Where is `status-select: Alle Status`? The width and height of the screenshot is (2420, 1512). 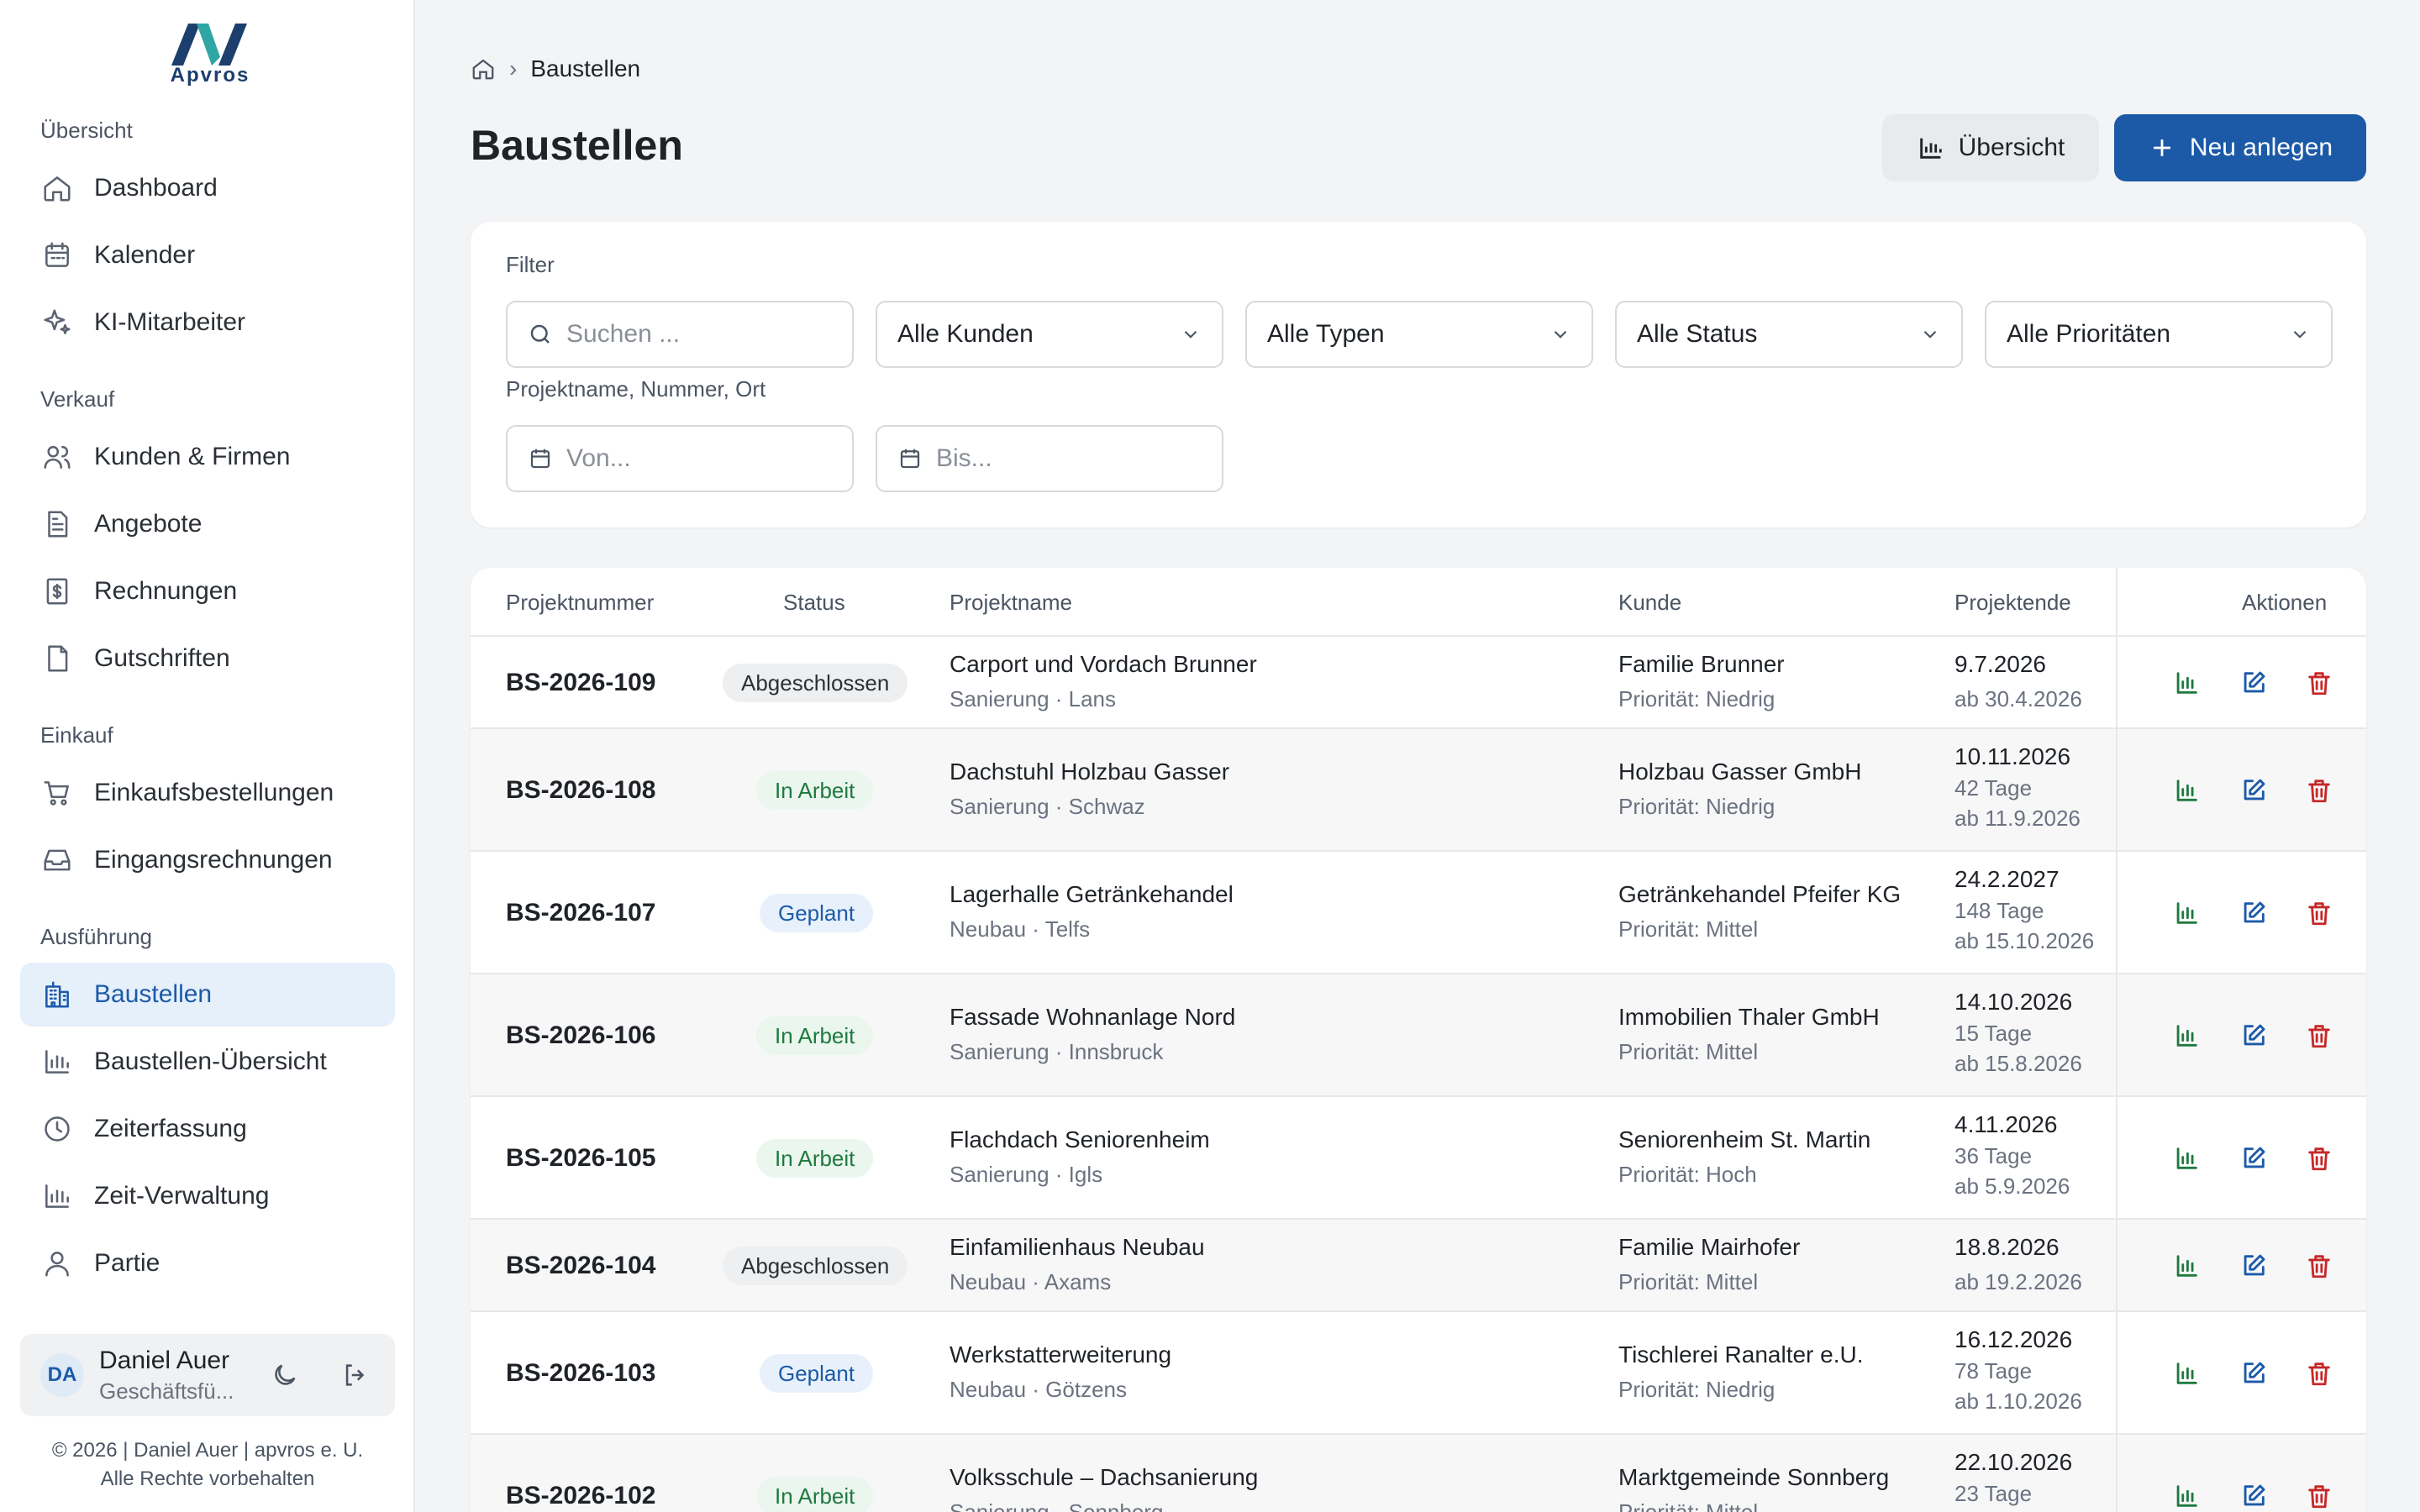 status-select: Alle Status is located at coordinates (1789, 334).